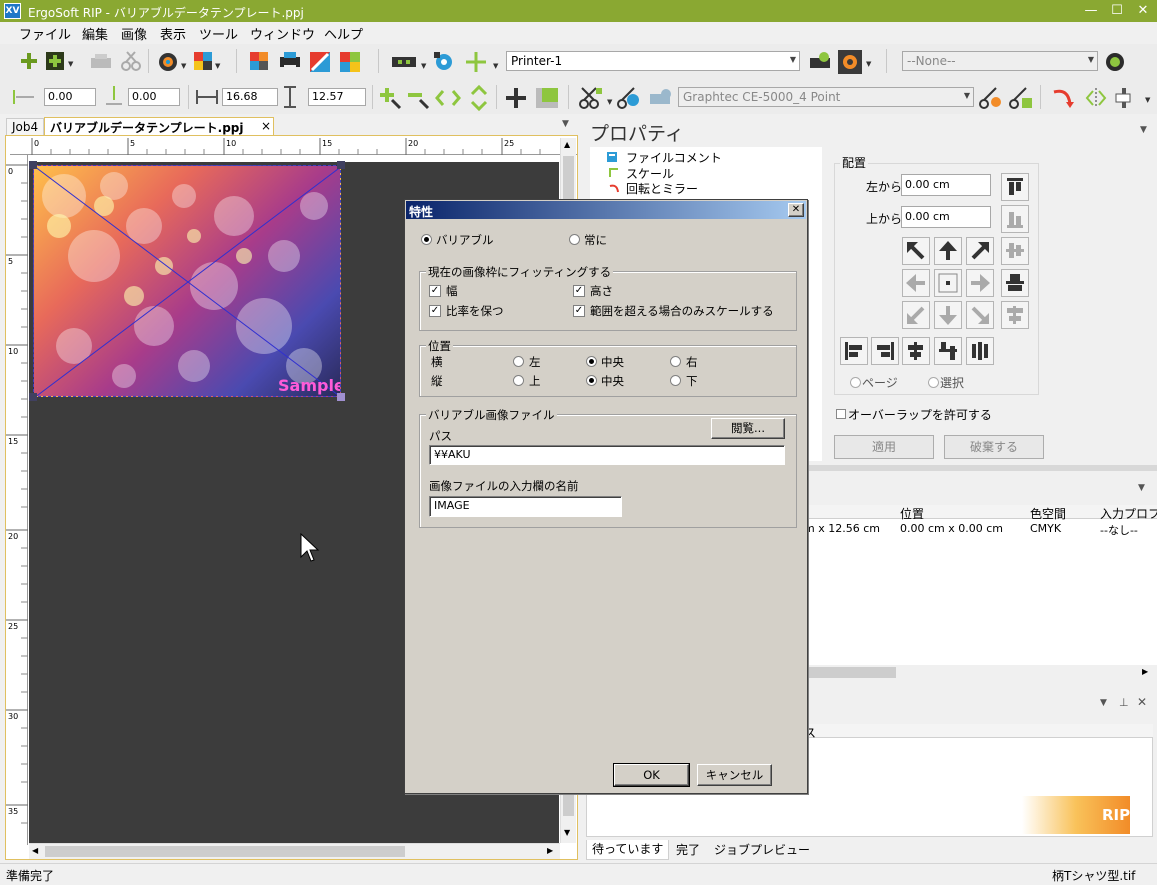 The image size is (1157, 885). I want to click on pos-vcenter-radio, so click(591, 380).